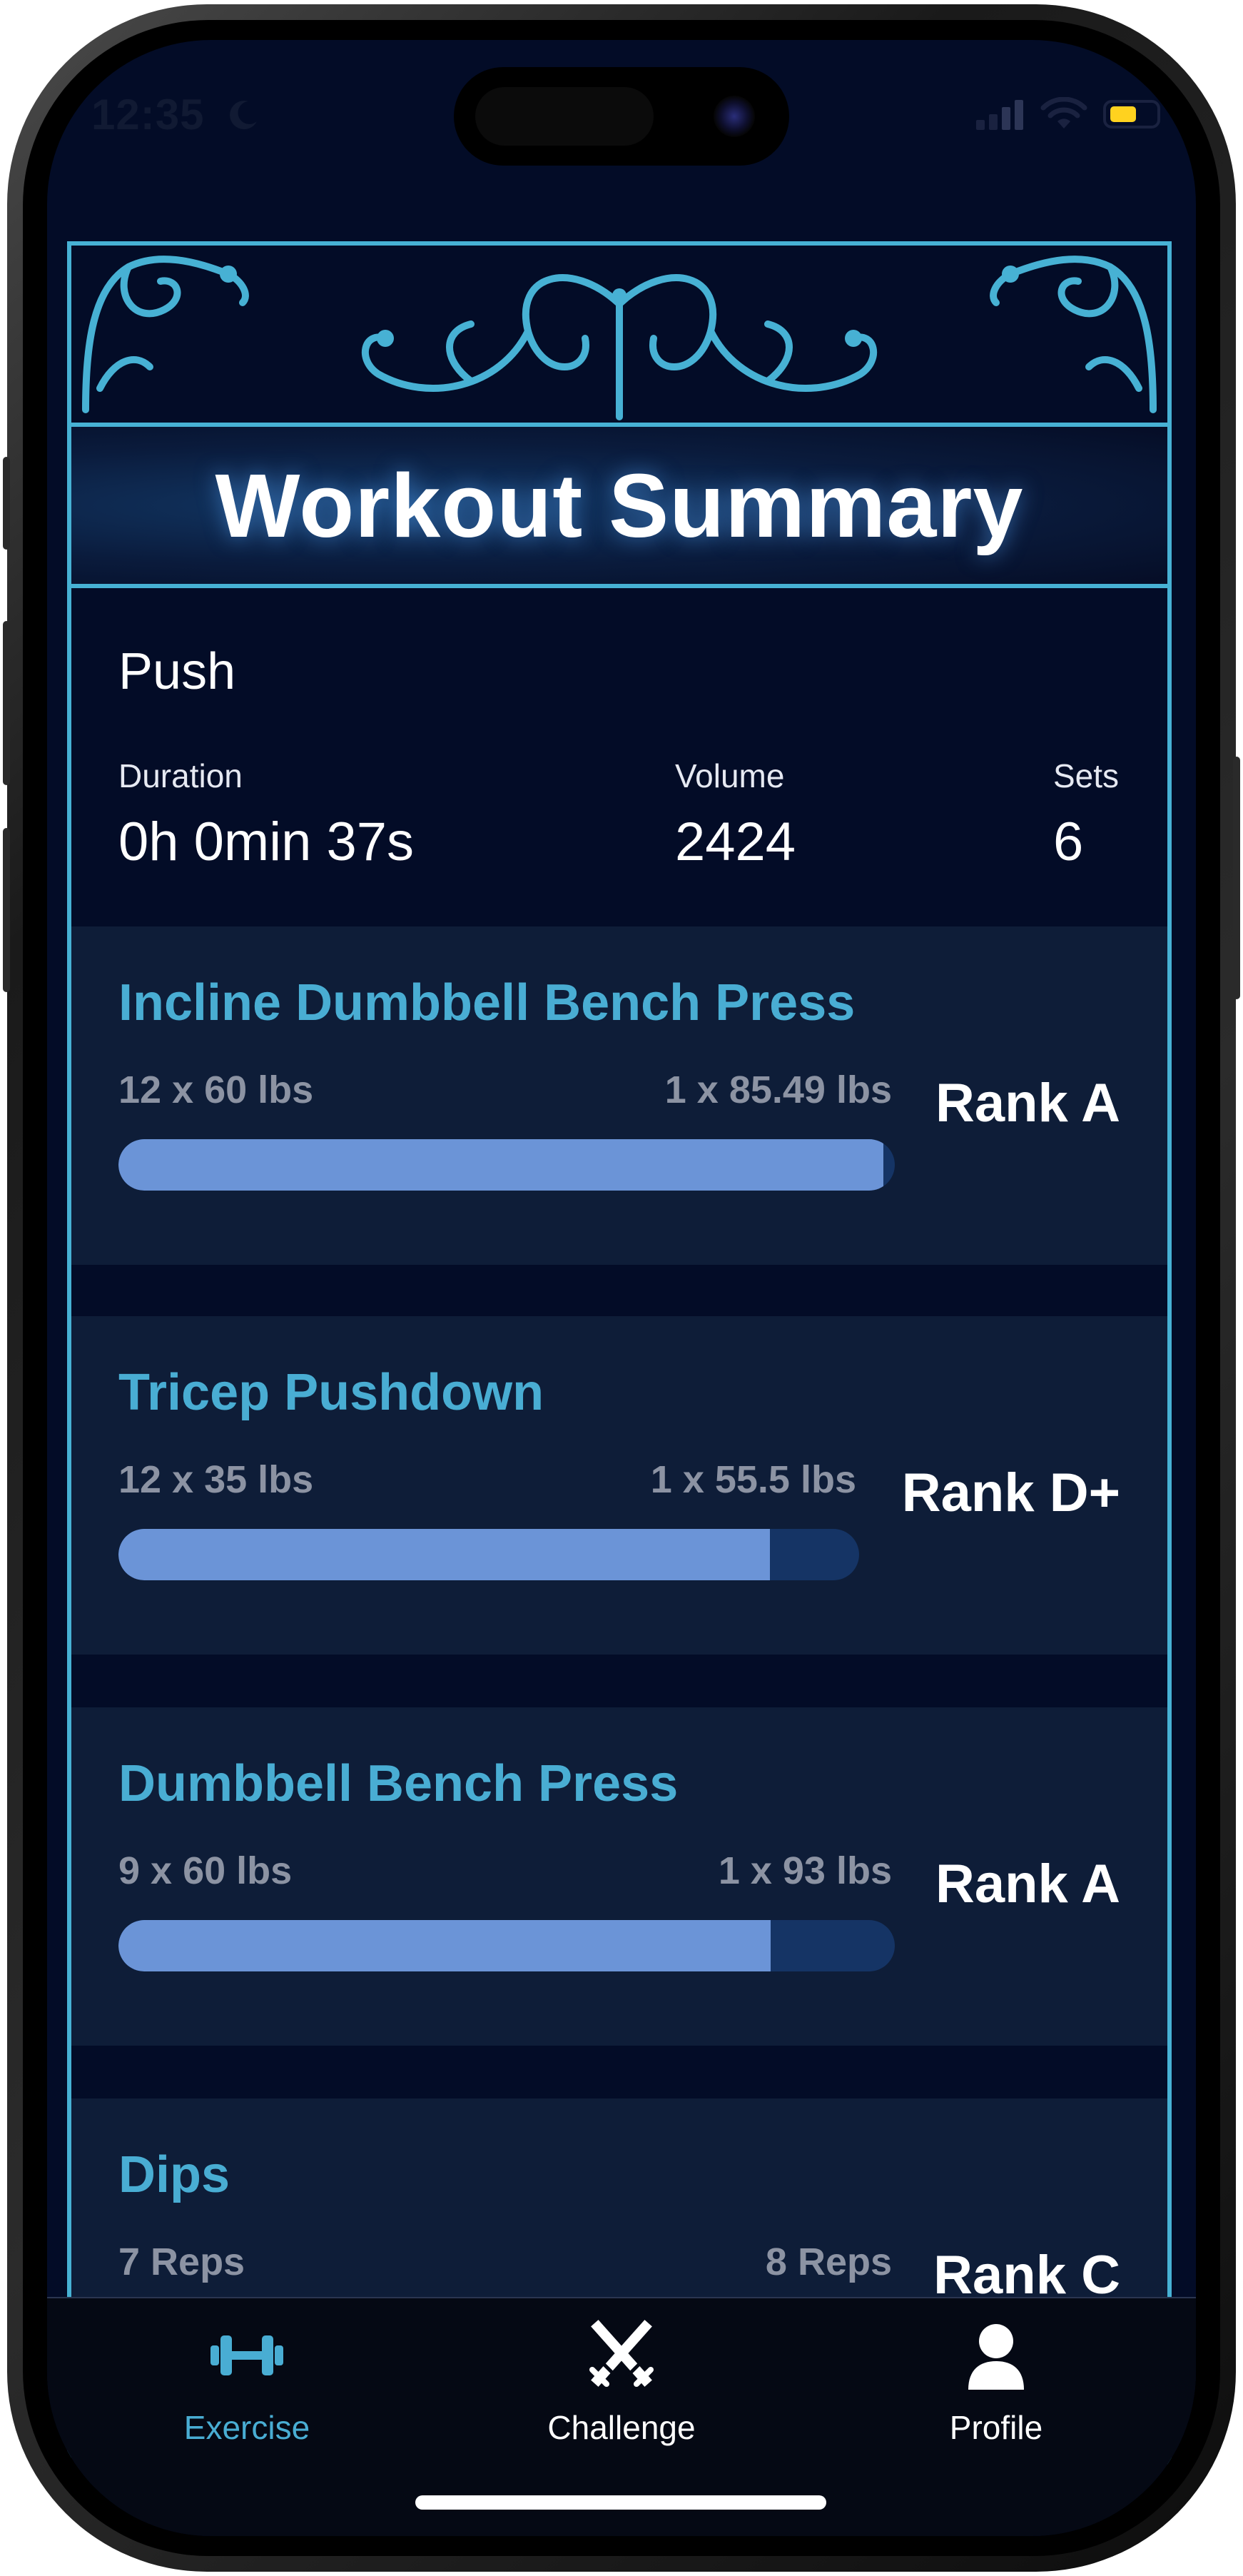 Image resolution: width=1243 pixels, height=2576 pixels. I want to click on exercise-name: Dips, so click(174, 2174).